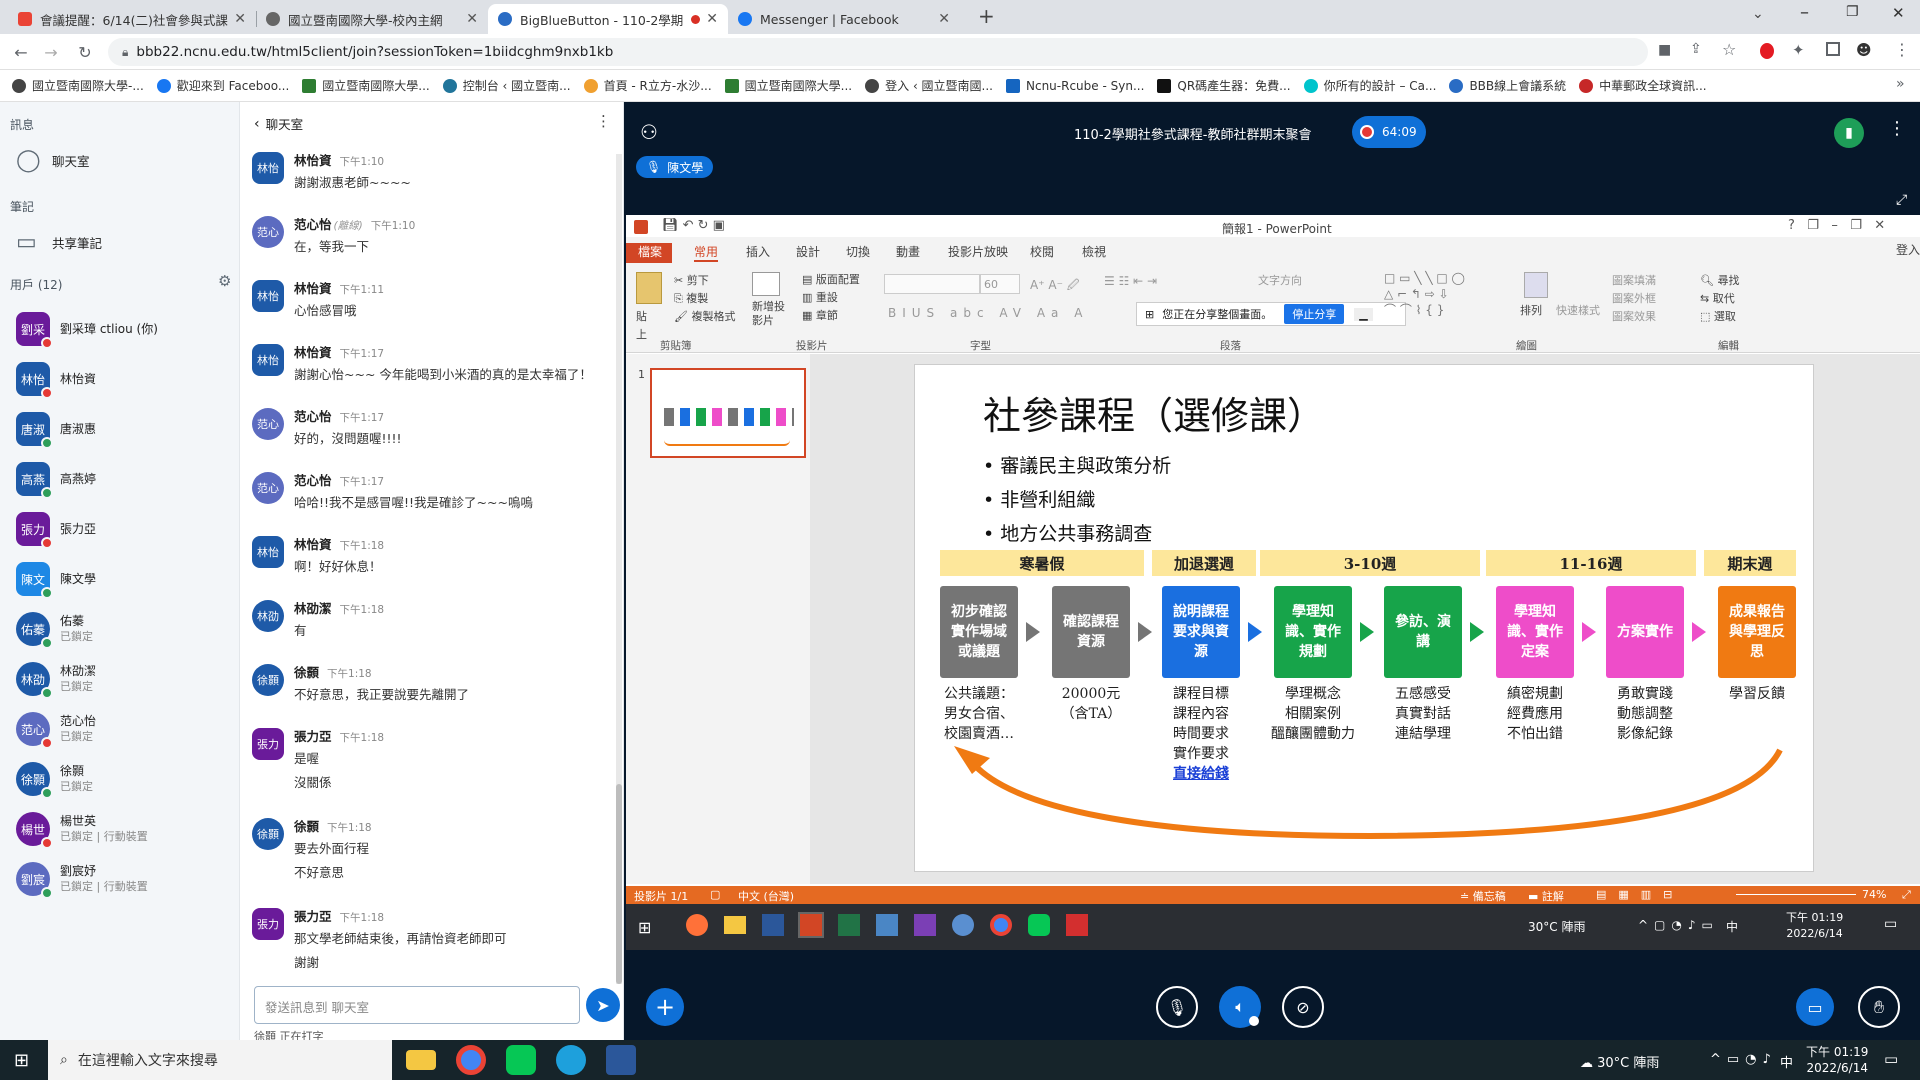 The width and height of the screenshot is (1920, 1080). Describe the element at coordinates (986, 16) in the screenshot. I see `new-tab-icon: +` at that location.